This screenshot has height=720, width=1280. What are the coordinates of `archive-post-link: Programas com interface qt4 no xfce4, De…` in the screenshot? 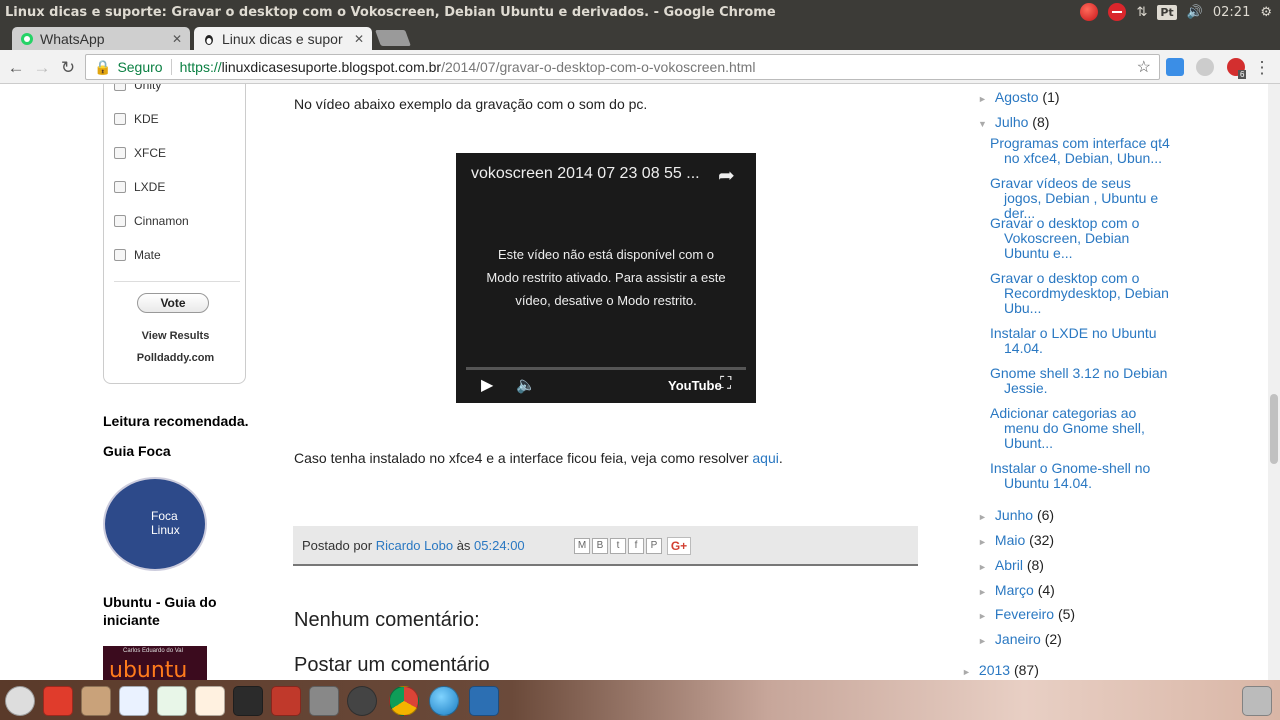 It's located at (1080, 151).